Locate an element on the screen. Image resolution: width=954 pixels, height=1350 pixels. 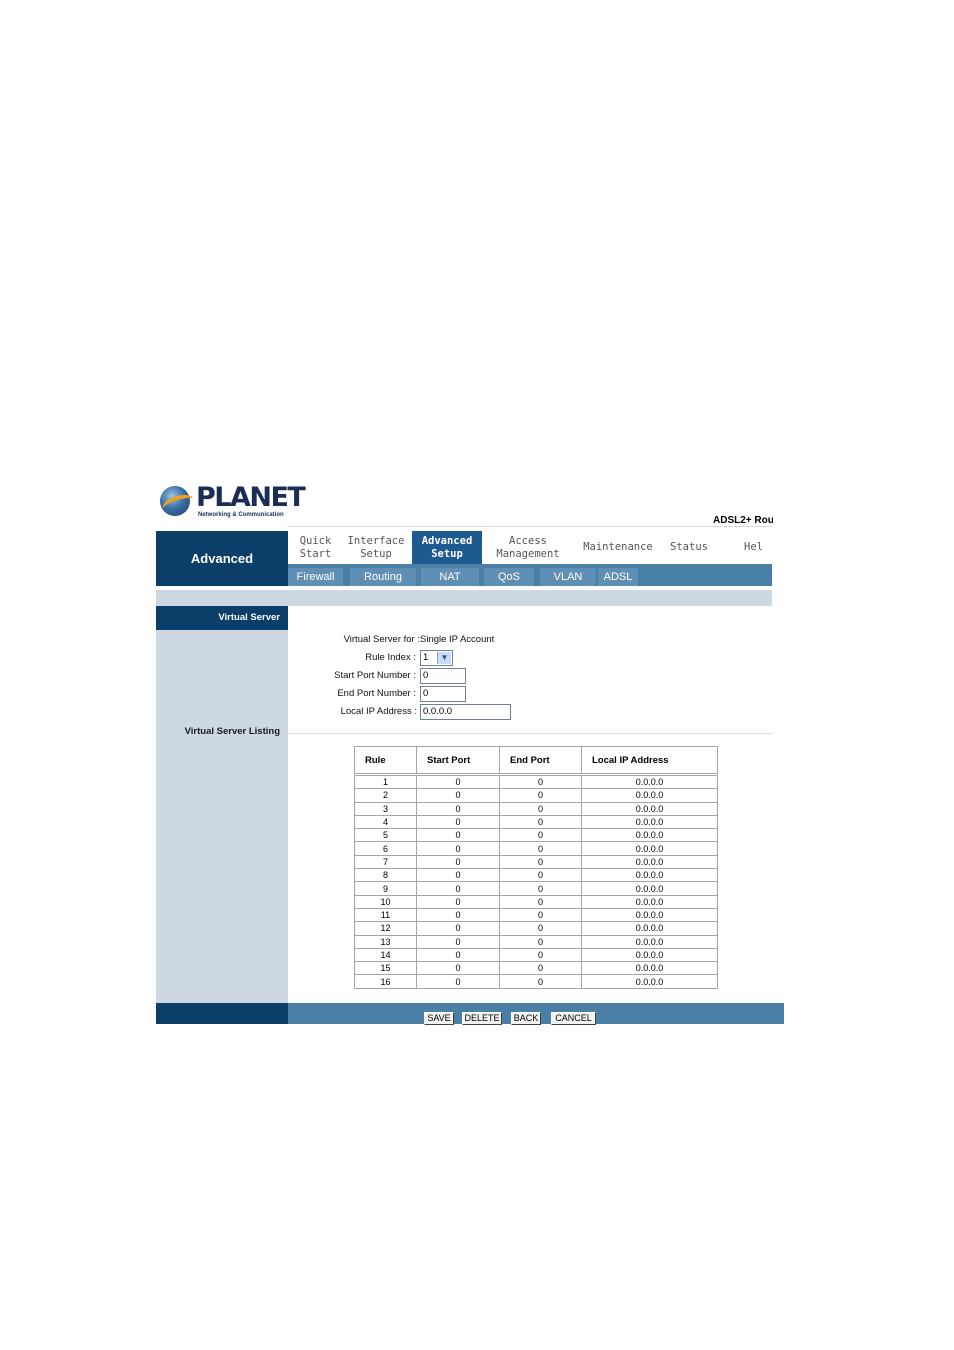
local-ip-row: Local IP Address : is located at coordinates (361, 712).